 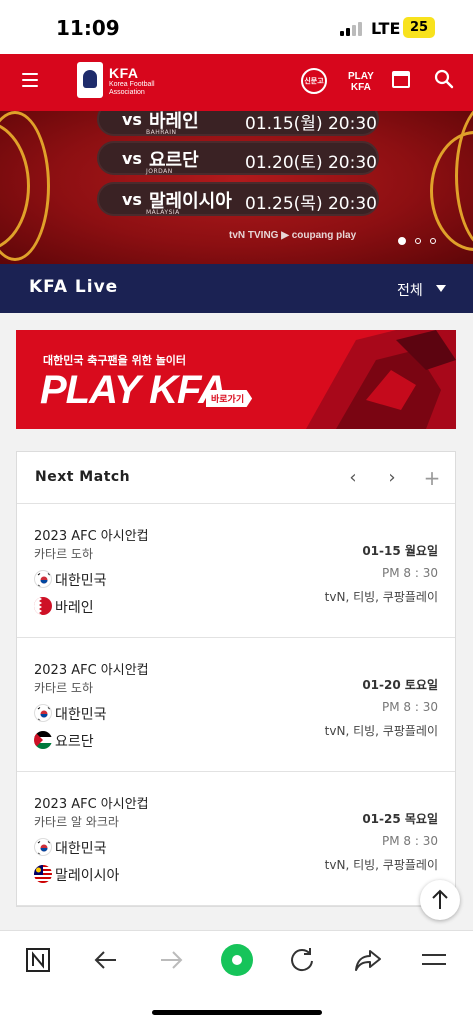 What do you see at coordinates (115, 360) in the screenshot?
I see `ad-tagline: 대한민국 축구팬을 위한 놀이터` at bounding box center [115, 360].